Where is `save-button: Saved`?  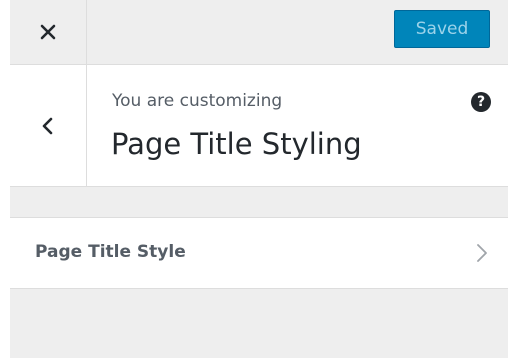 save-button: Saved is located at coordinates (442, 29).